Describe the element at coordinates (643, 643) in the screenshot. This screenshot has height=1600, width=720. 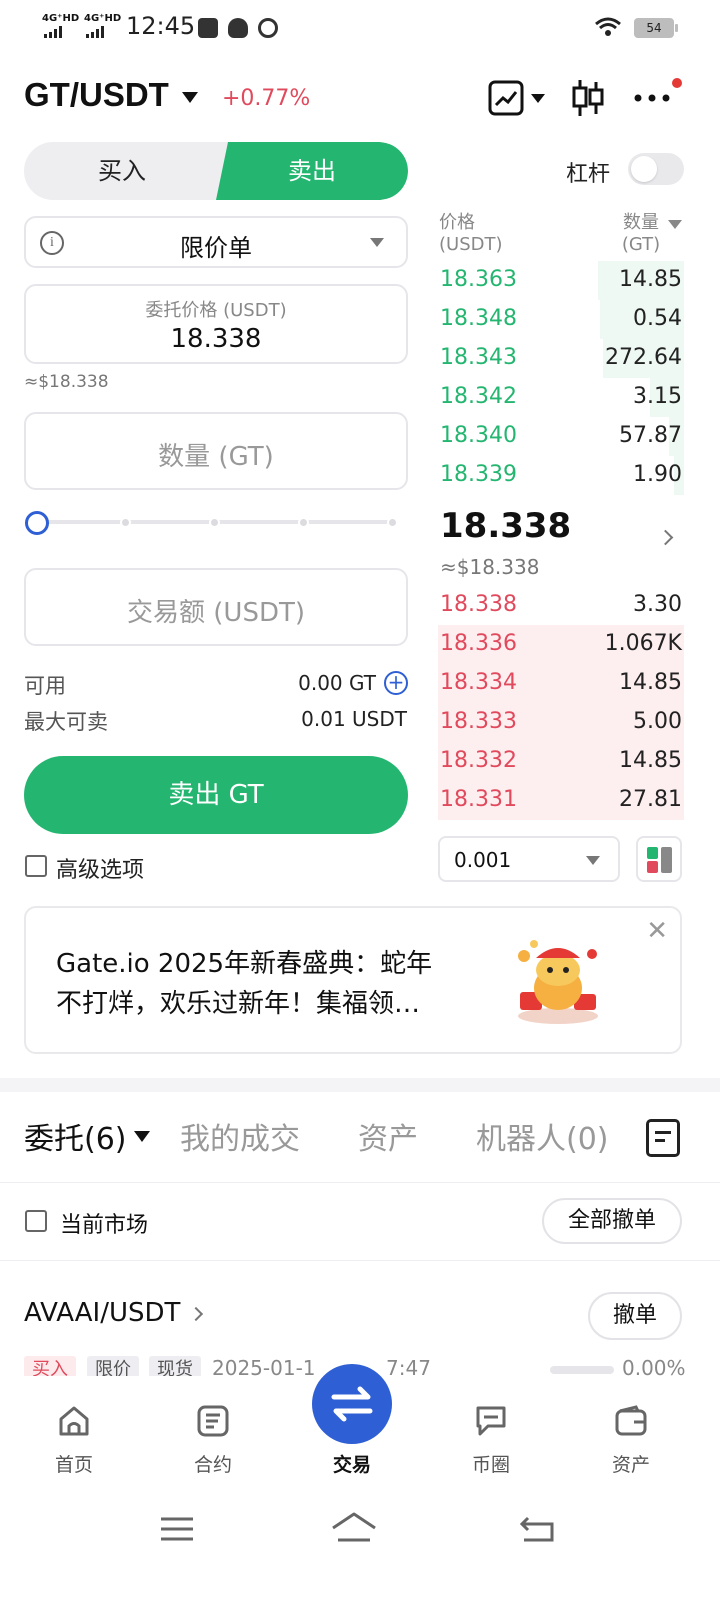
I see `bid-quantity: 1.067K` at that location.